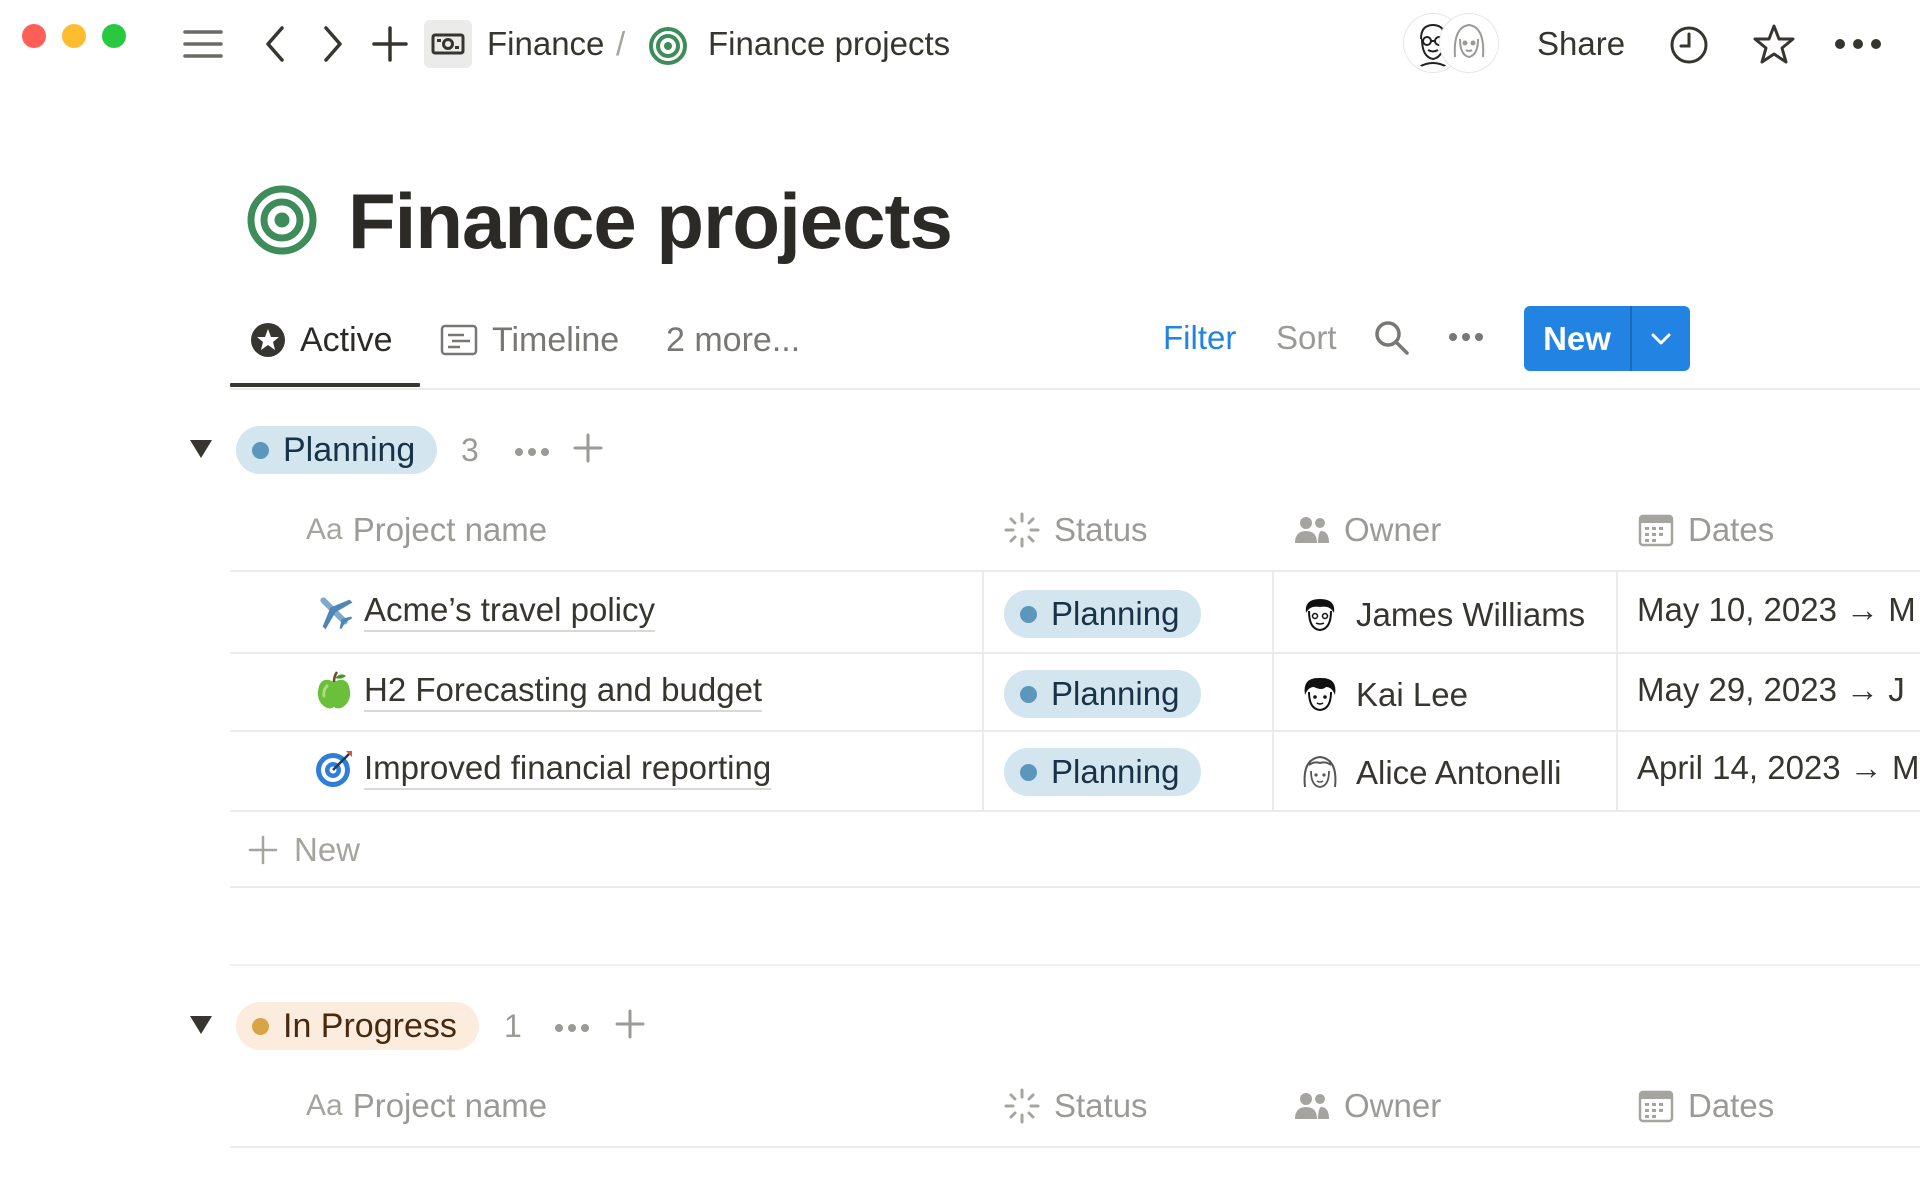 The image size is (1920, 1200). What do you see at coordinates (563, 691) in the screenshot?
I see `project-name: H2 Forecasting and budget` at bounding box center [563, 691].